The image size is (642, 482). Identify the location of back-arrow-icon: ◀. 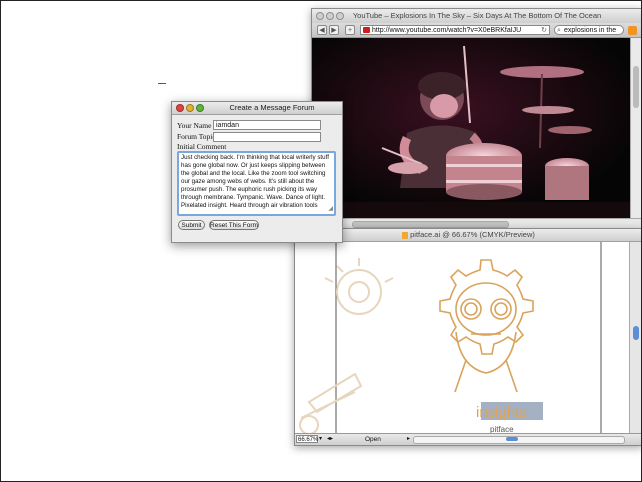
(322, 30).